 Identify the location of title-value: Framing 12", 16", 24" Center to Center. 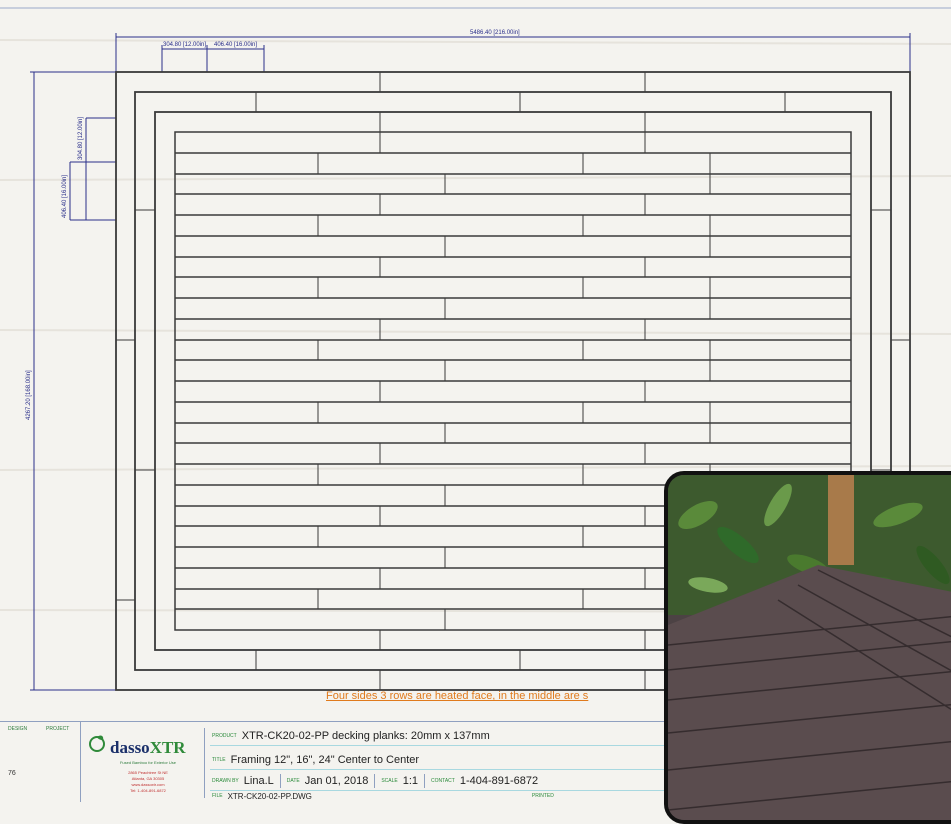
(325, 760).